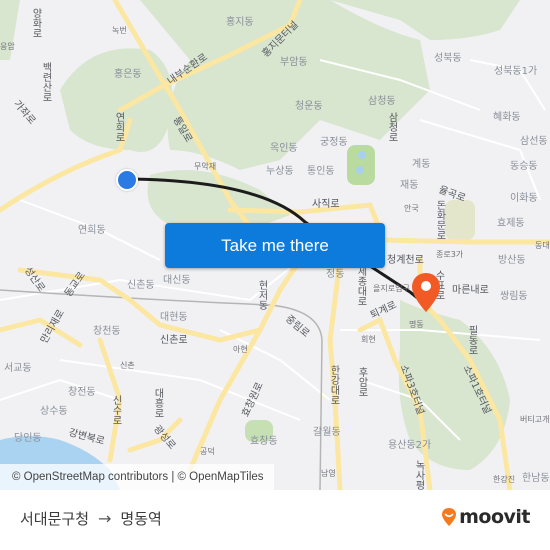 This screenshot has height=550, width=550. What do you see at coordinates (334, 142) in the screenshot?
I see `map-label: 궁정동` at bounding box center [334, 142].